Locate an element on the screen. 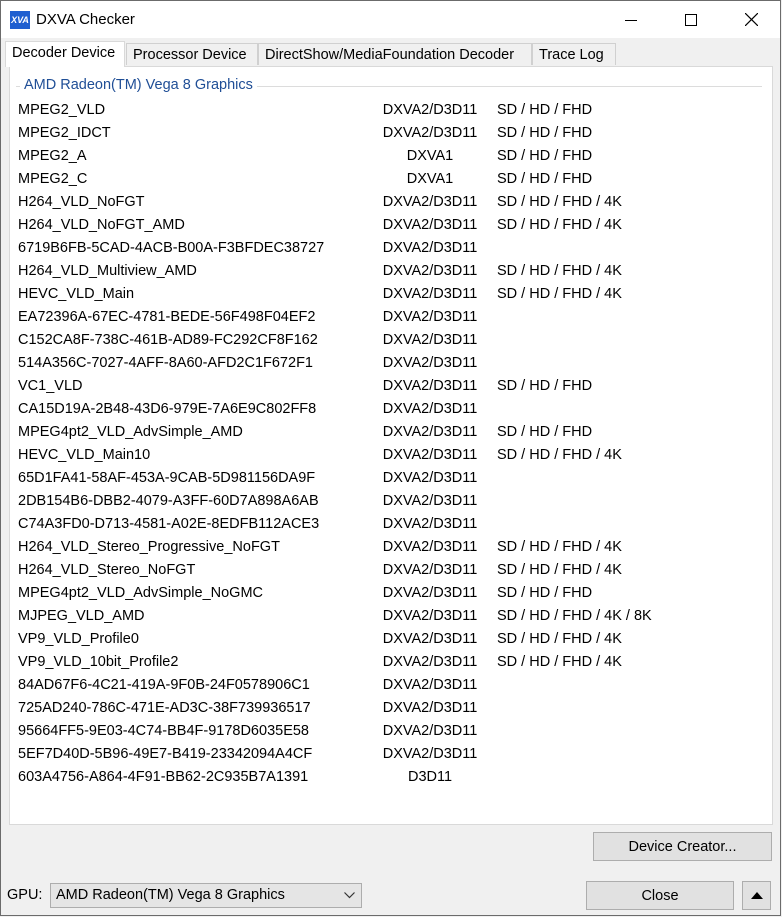 The image size is (782, 917). decoder-api: D3D11 is located at coordinates (430, 777).